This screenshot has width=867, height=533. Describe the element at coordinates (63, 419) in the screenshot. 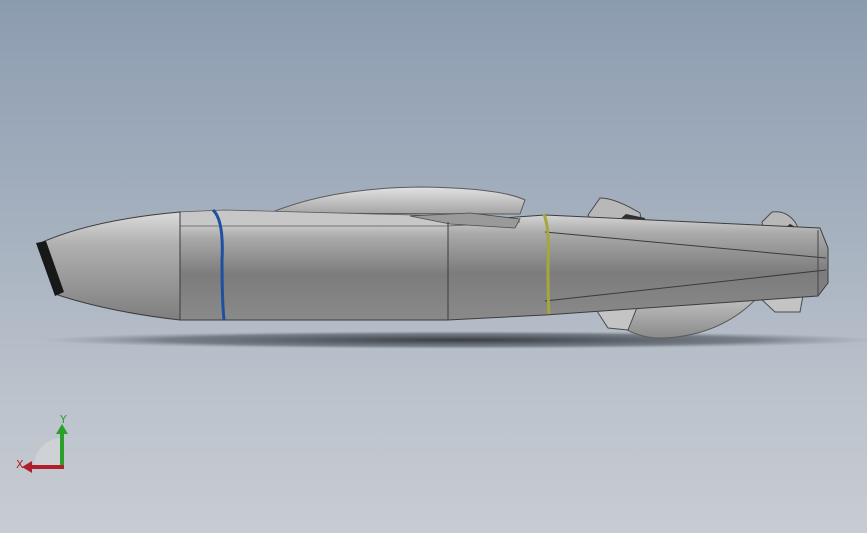

I see `triad-y-label: Y` at that location.